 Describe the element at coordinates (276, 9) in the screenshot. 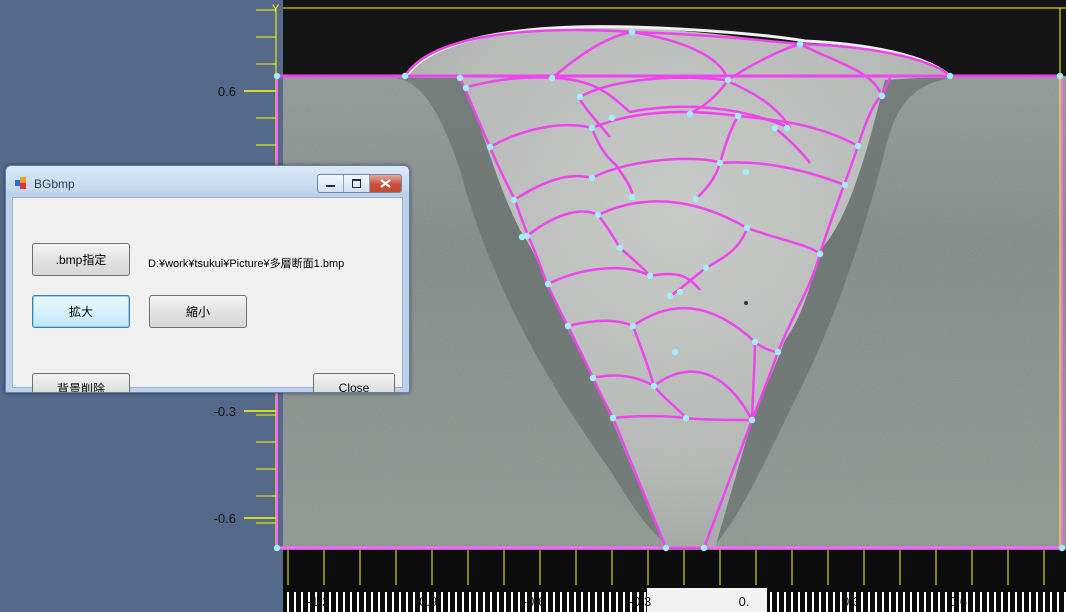

I see `y-axis-letter: Y` at that location.